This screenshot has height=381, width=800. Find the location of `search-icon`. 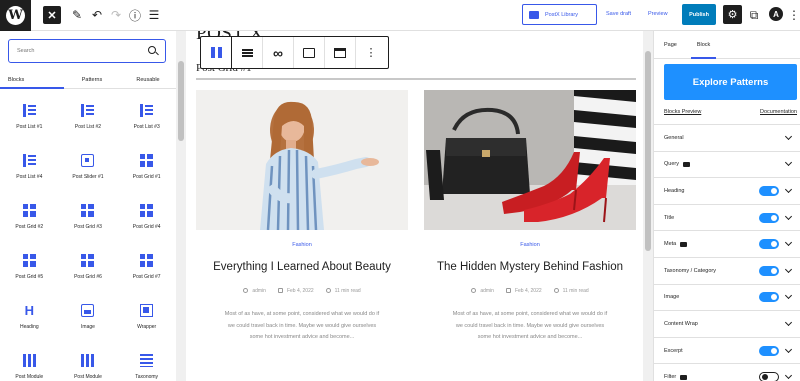

search-icon is located at coordinates (152, 50).